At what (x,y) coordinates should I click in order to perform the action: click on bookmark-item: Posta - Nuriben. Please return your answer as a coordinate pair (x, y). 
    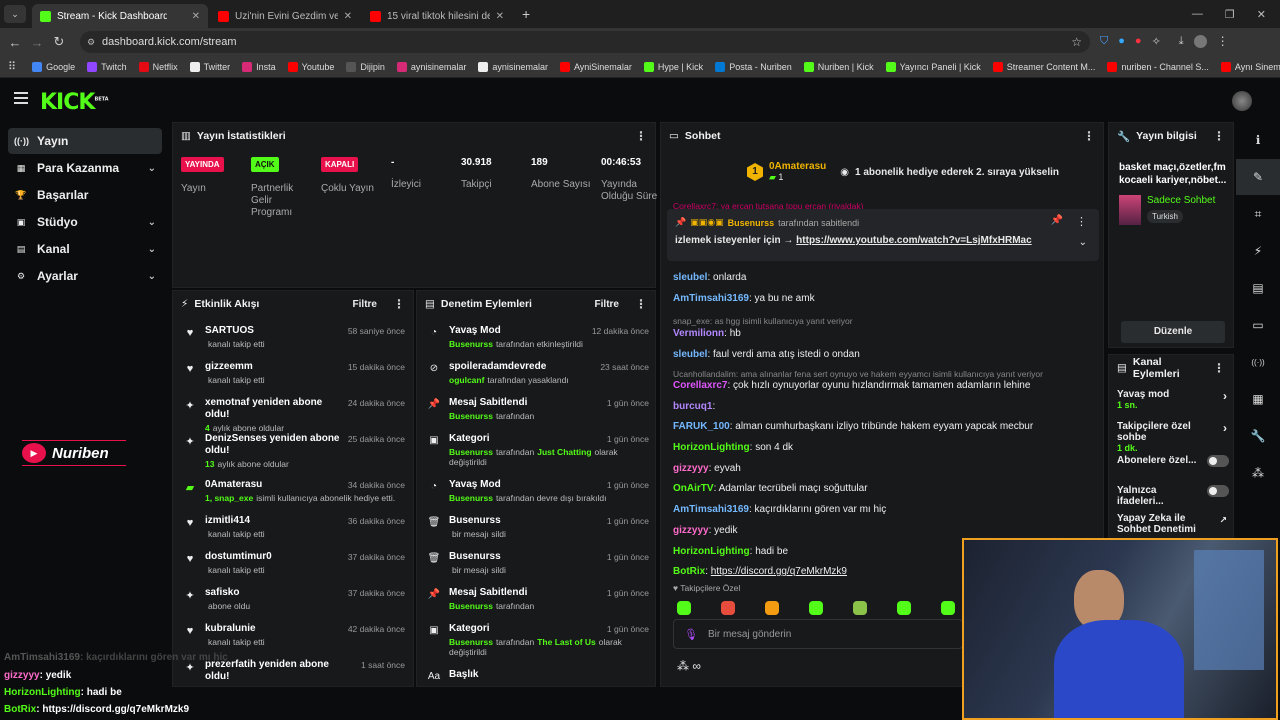
    Looking at the image, I should click on (753, 66).